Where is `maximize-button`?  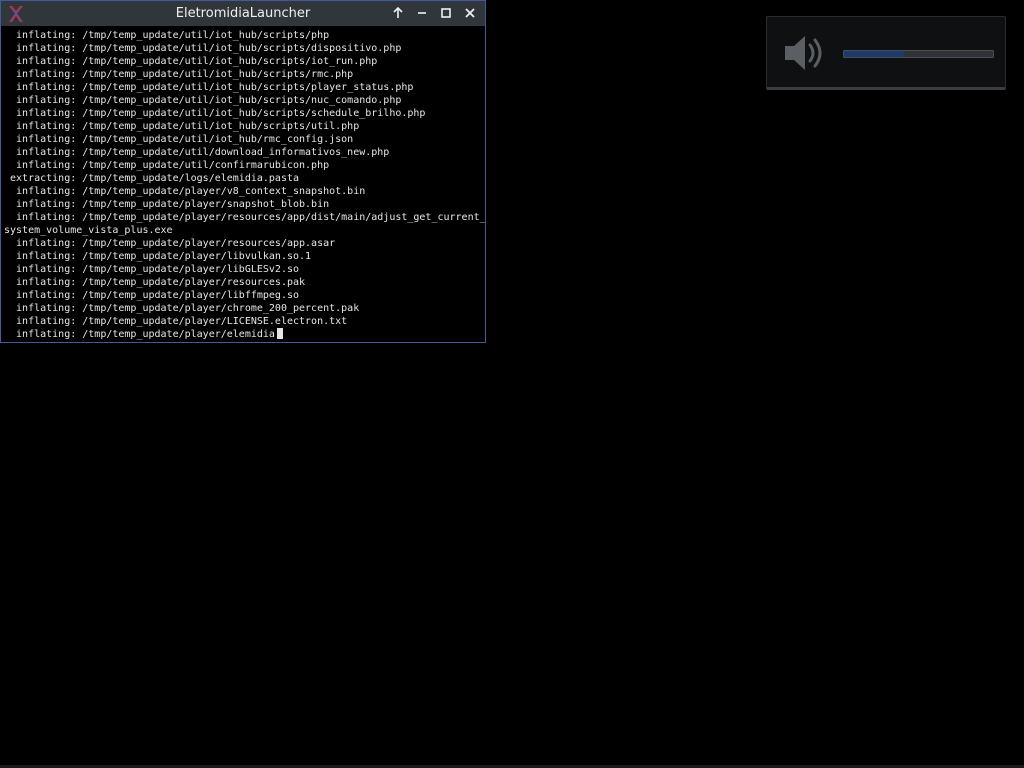
maximize-button is located at coordinates (446, 13).